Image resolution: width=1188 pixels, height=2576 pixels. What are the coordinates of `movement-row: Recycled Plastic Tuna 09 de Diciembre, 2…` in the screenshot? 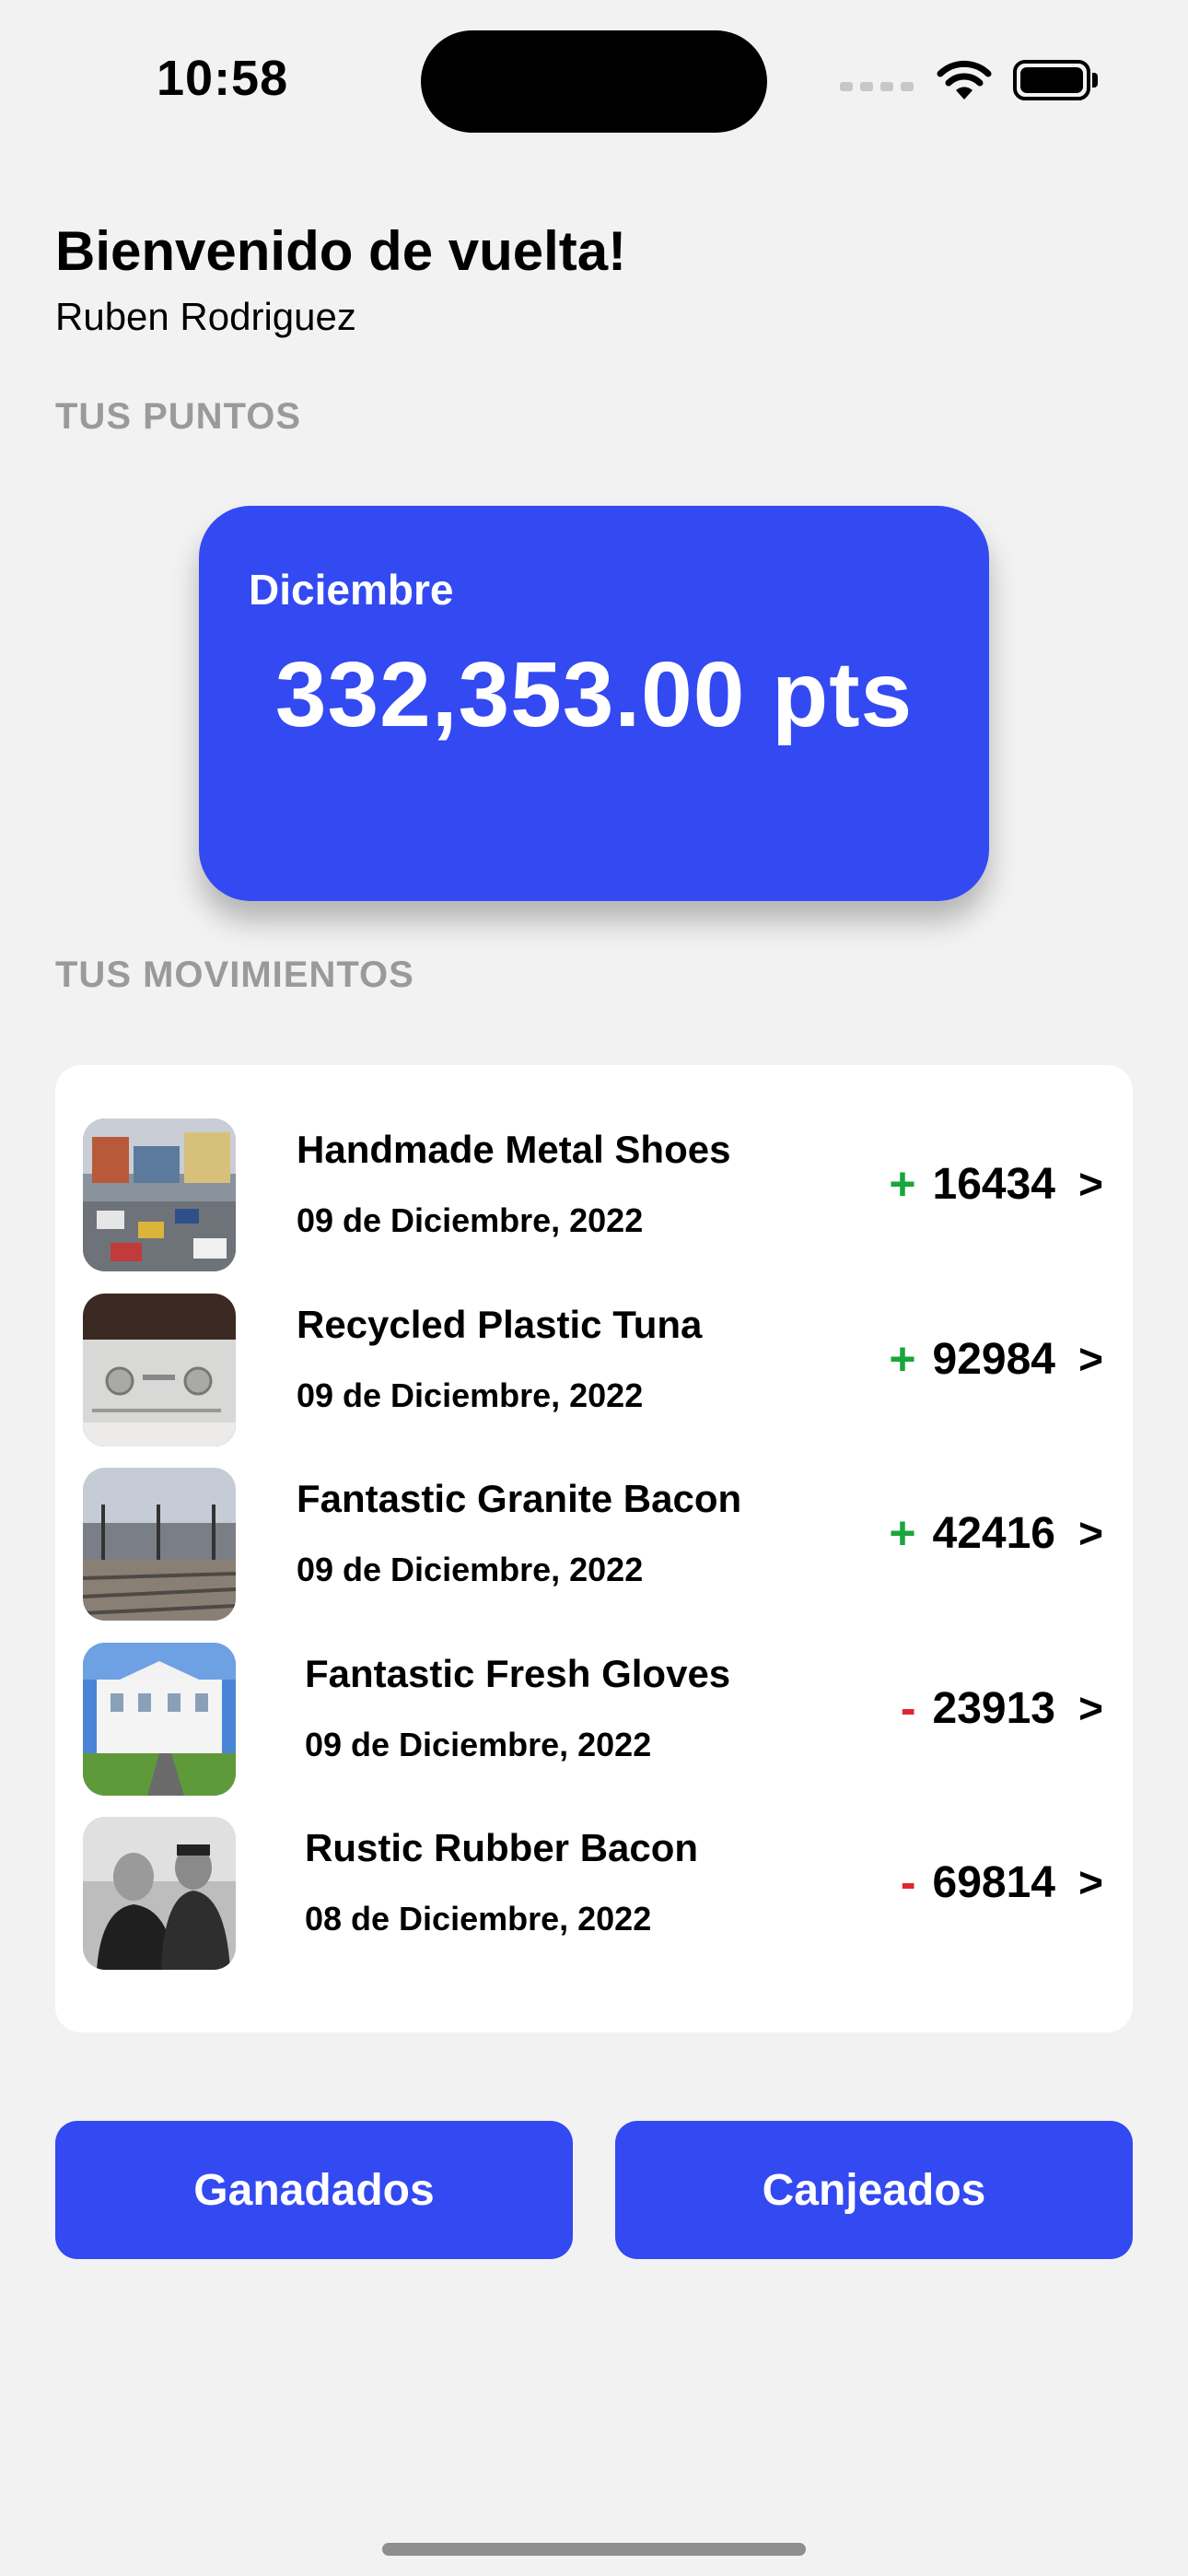 It's located at (594, 1370).